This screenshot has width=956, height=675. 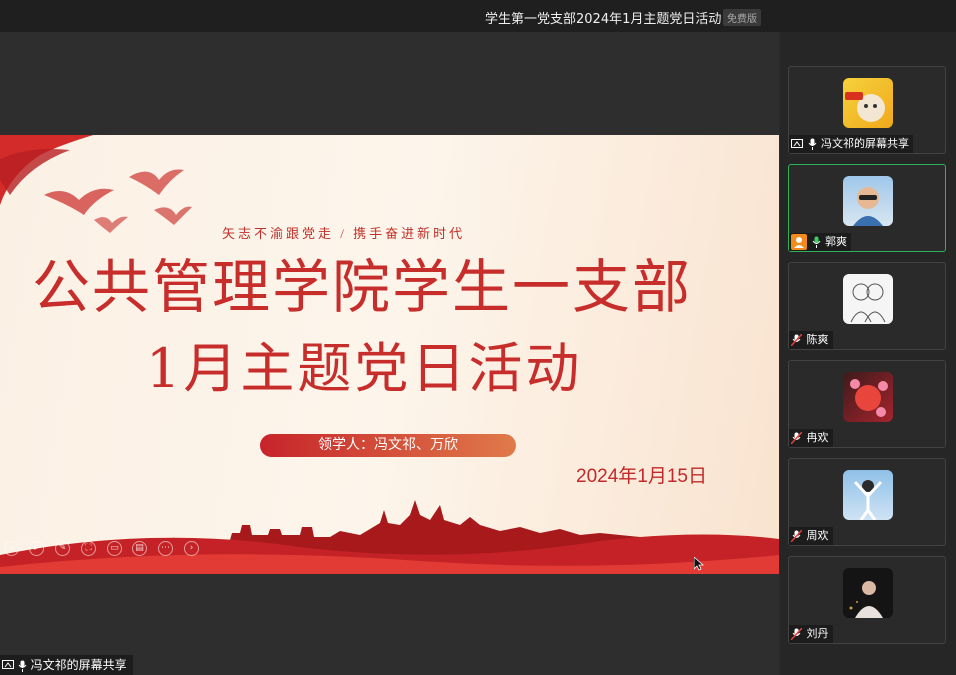 I want to click on participant-name: 陈爽, so click(x=817, y=339).